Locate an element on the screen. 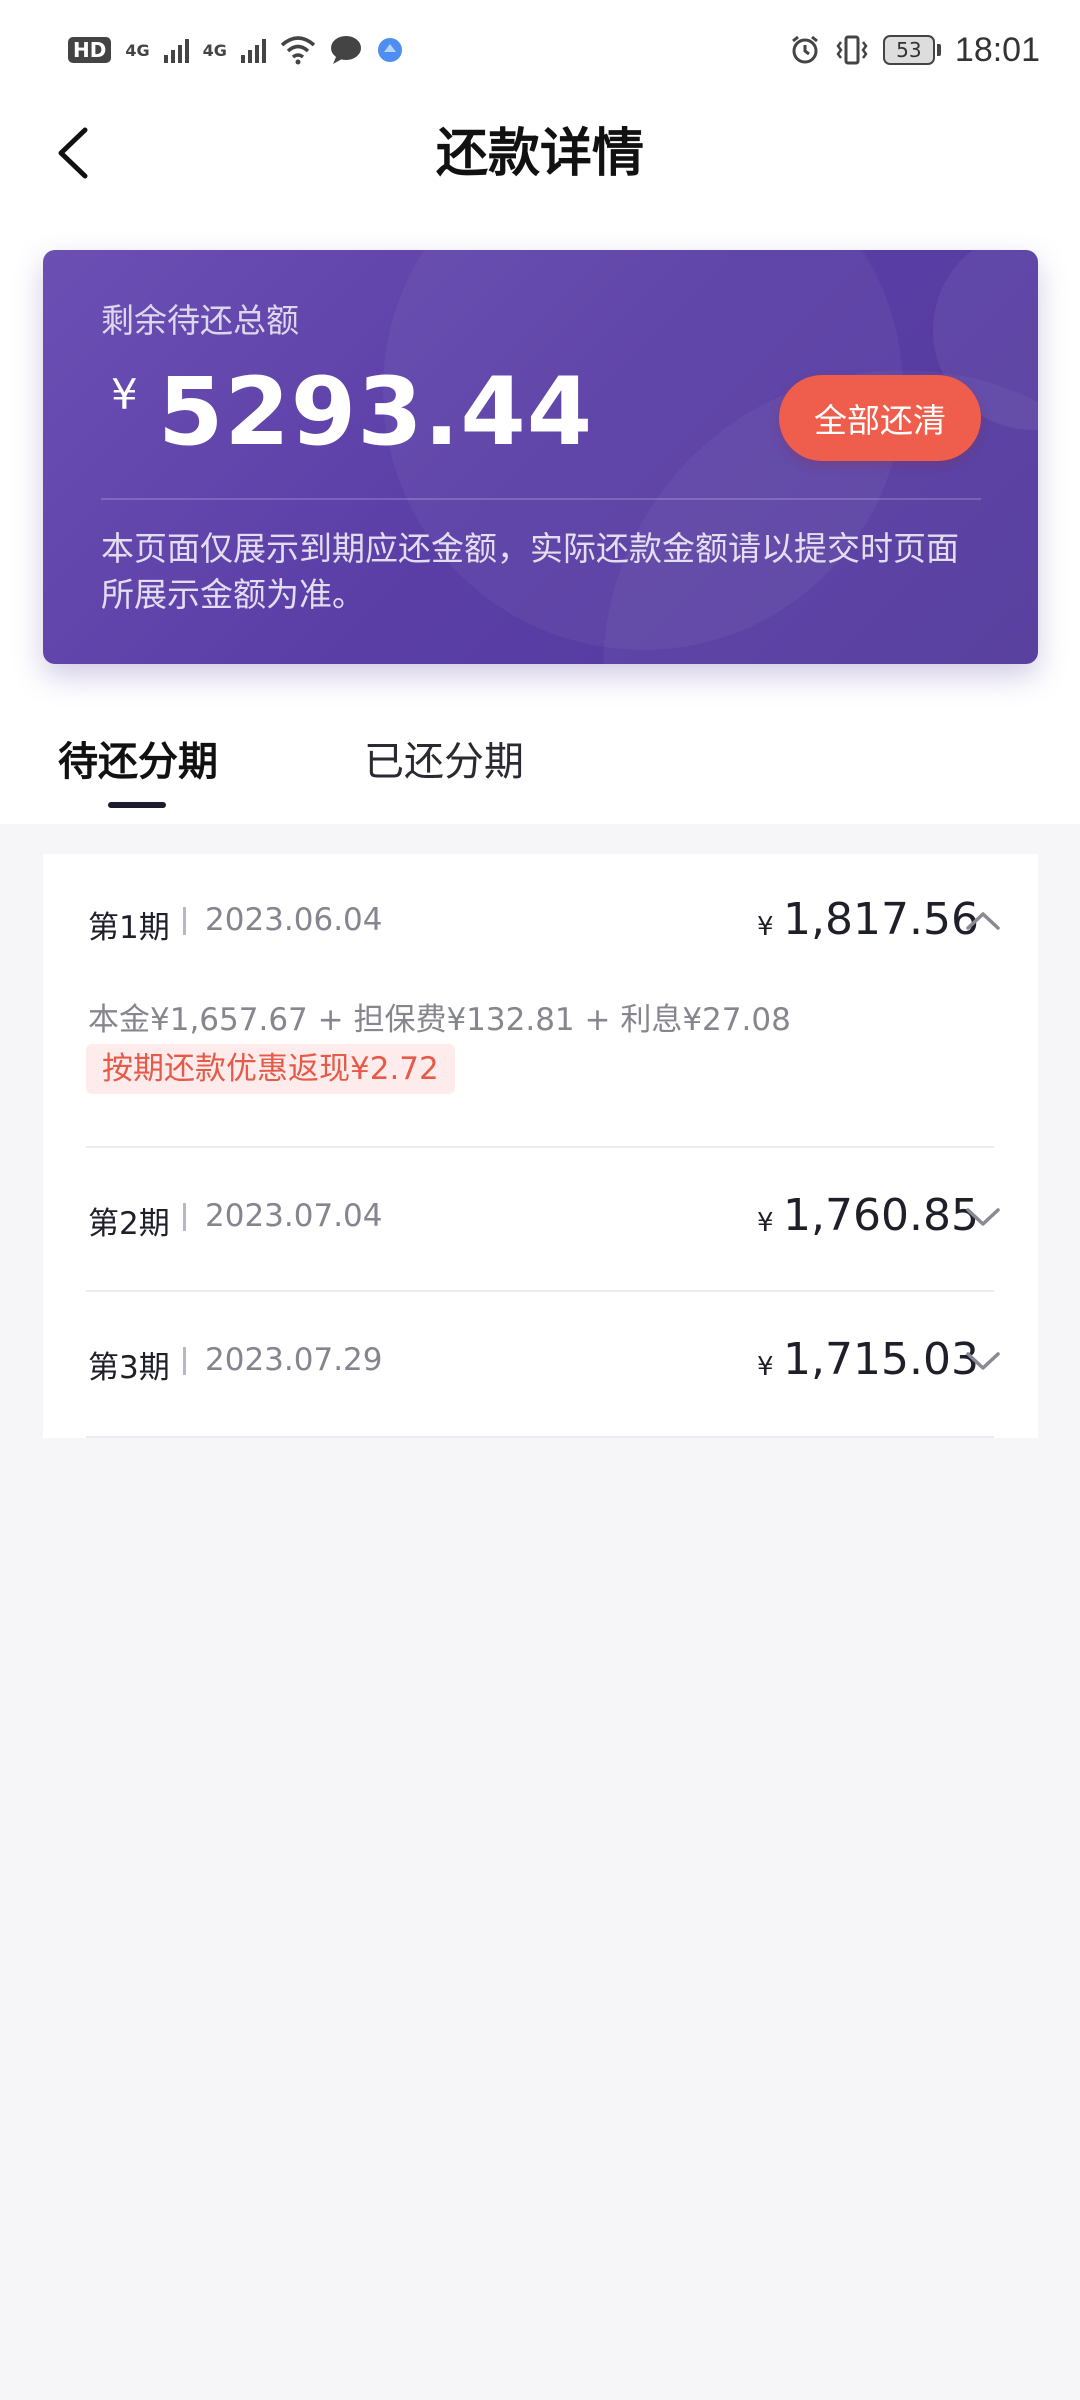 The image size is (1080, 2400). installment-amount: 1,817.56 is located at coordinates (881, 919).